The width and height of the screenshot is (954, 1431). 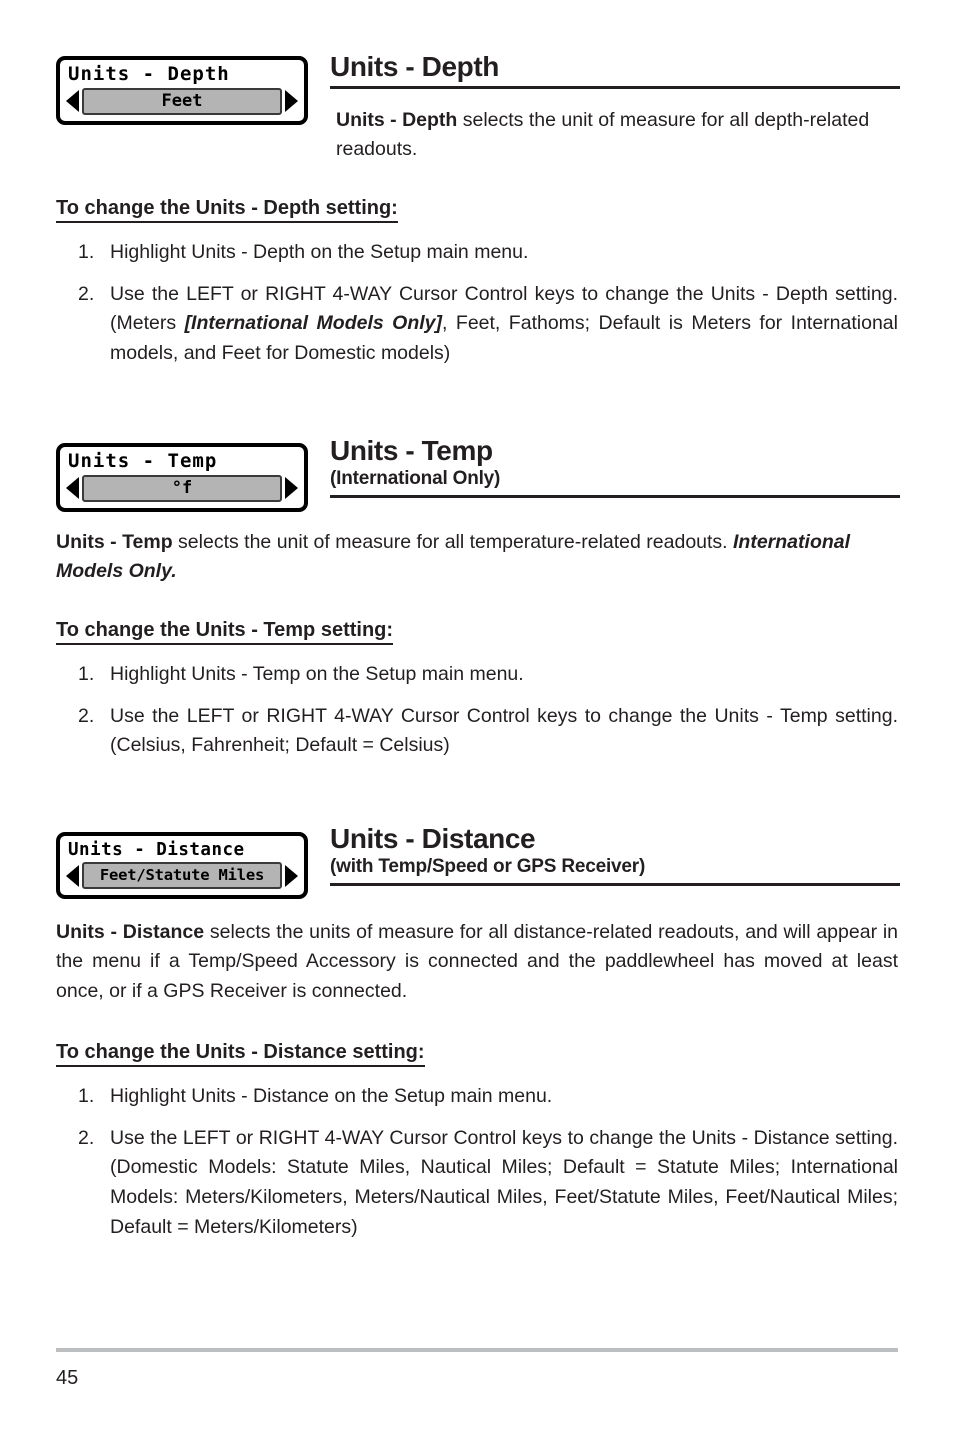 What do you see at coordinates (225, 631) in the screenshot?
I see `instruction-heading-temp: To change the Units - Temp setting:` at bounding box center [225, 631].